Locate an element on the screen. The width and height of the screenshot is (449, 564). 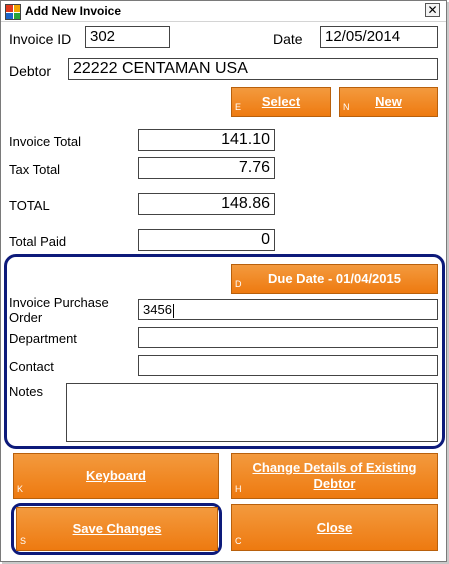
save-changes-label: Save Changes is located at coordinates (117, 528).